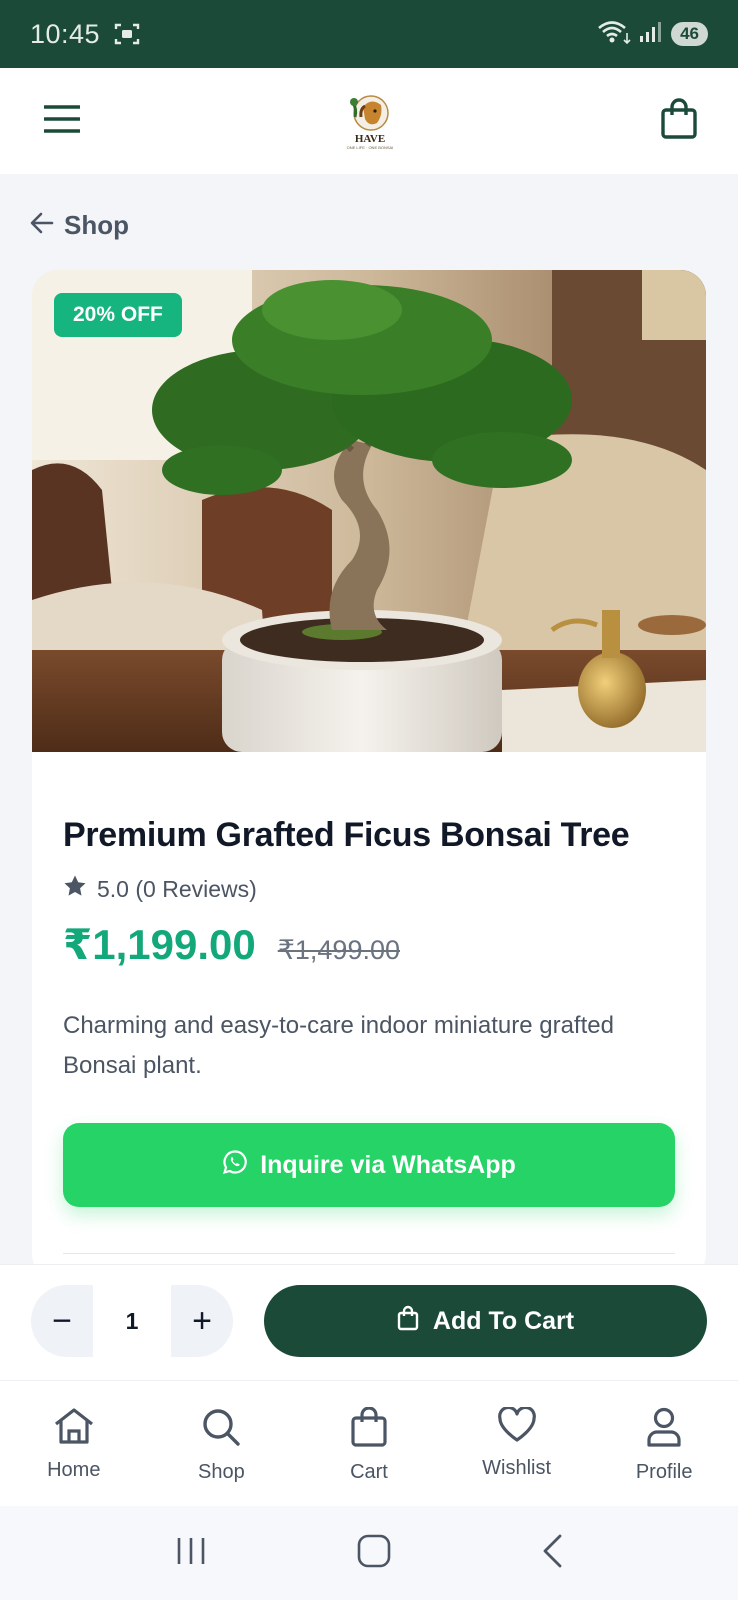 This screenshot has width=738, height=1600. What do you see at coordinates (74, 1429) in the screenshot?
I see `home-icon` at bounding box center [74, 1429].